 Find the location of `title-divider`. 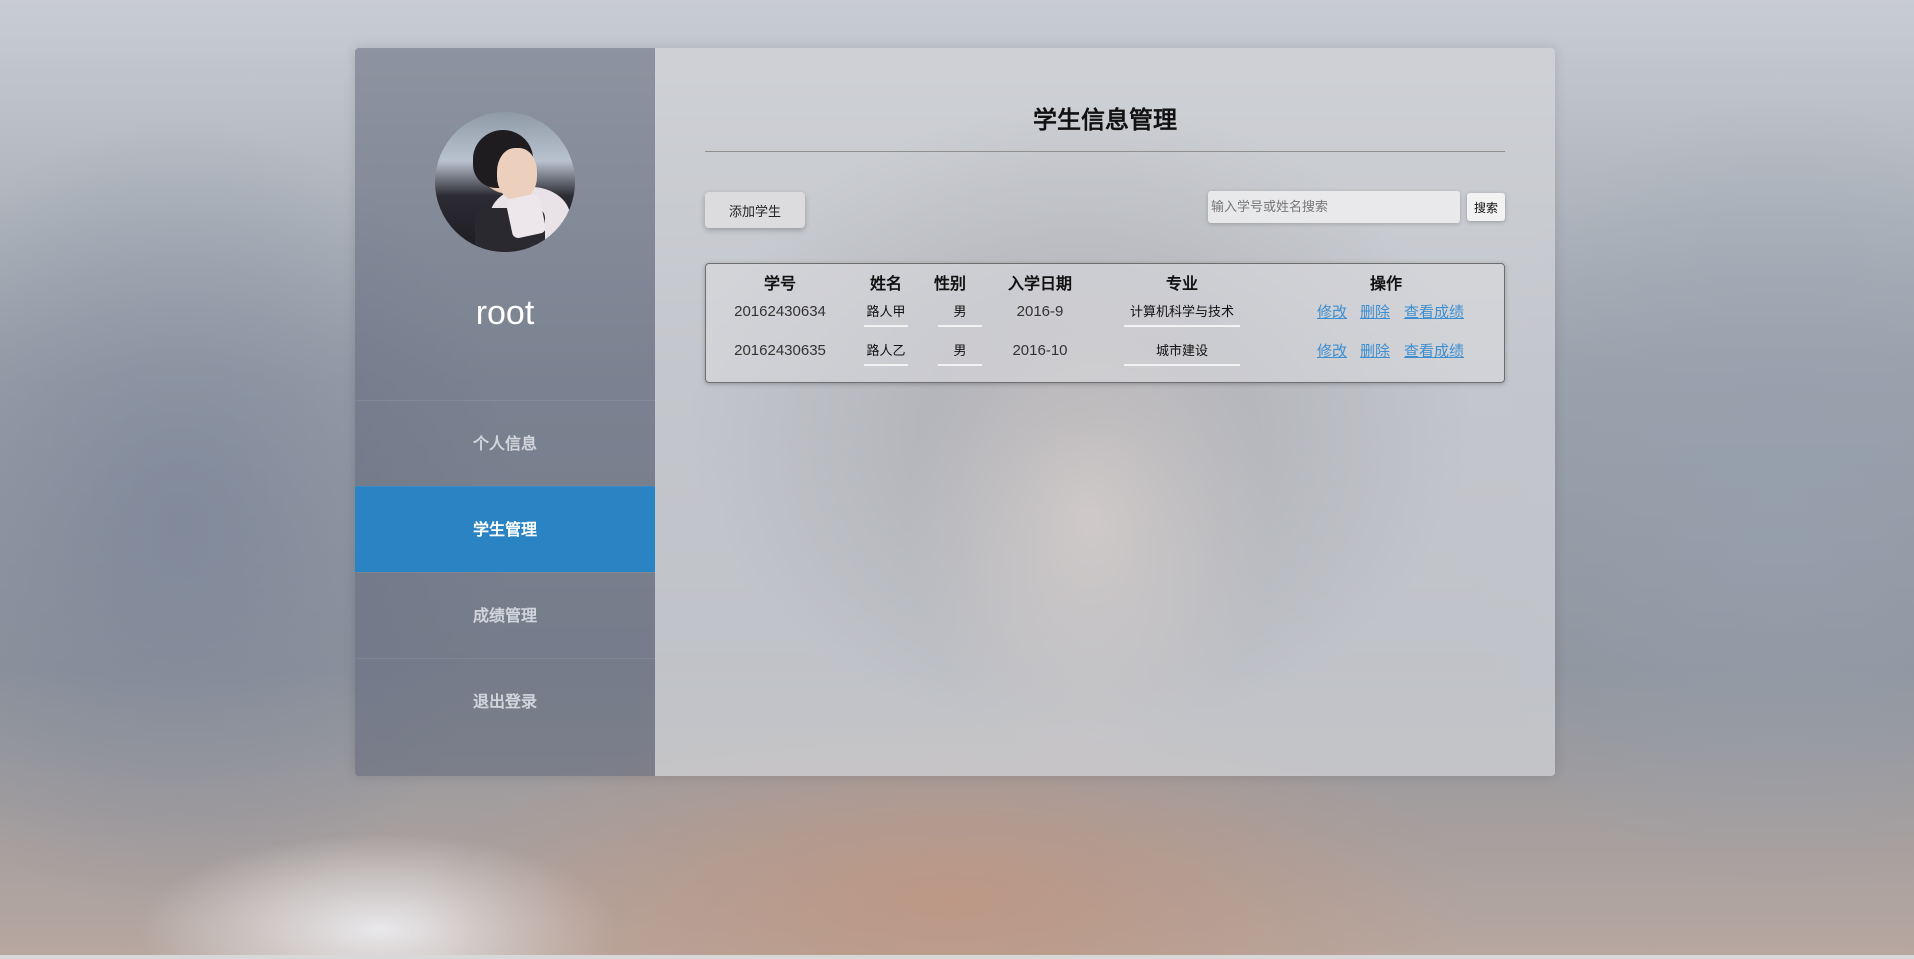

title-divider is located at coordinates (1105, 151).